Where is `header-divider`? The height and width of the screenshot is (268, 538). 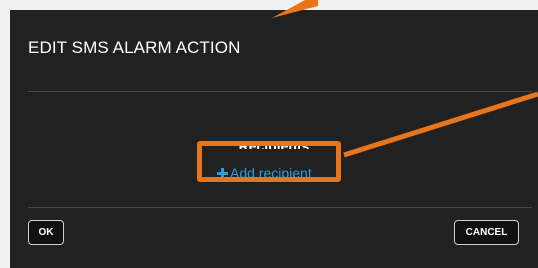 header-divider is located at coordinates (280, 91).